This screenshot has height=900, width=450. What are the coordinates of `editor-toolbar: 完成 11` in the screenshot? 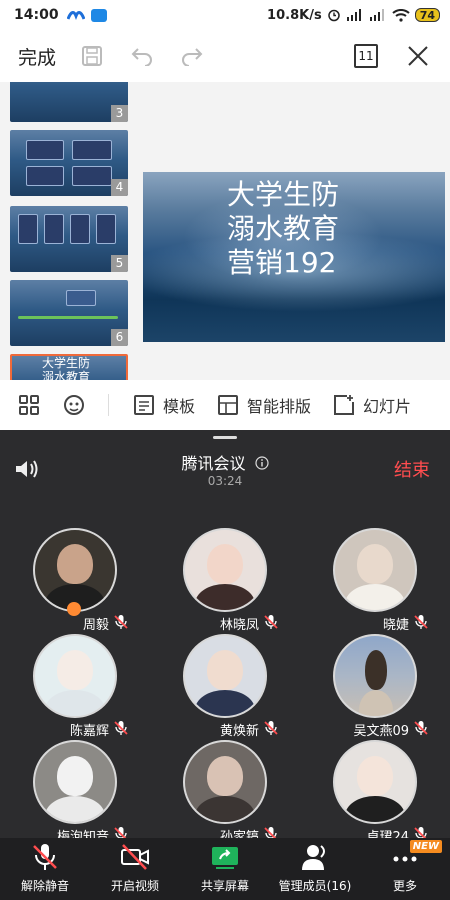 It's located at (225, 56).